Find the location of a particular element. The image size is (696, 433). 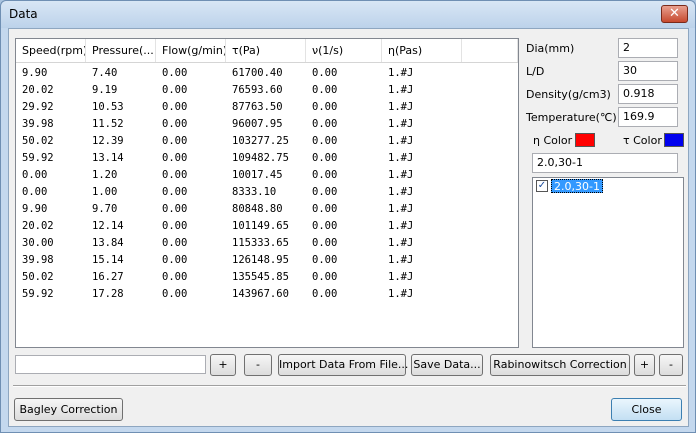

table-row: 50.02 12.39 0.00 103277.25 0.00 1.#J is located at coordinates (267, 141).